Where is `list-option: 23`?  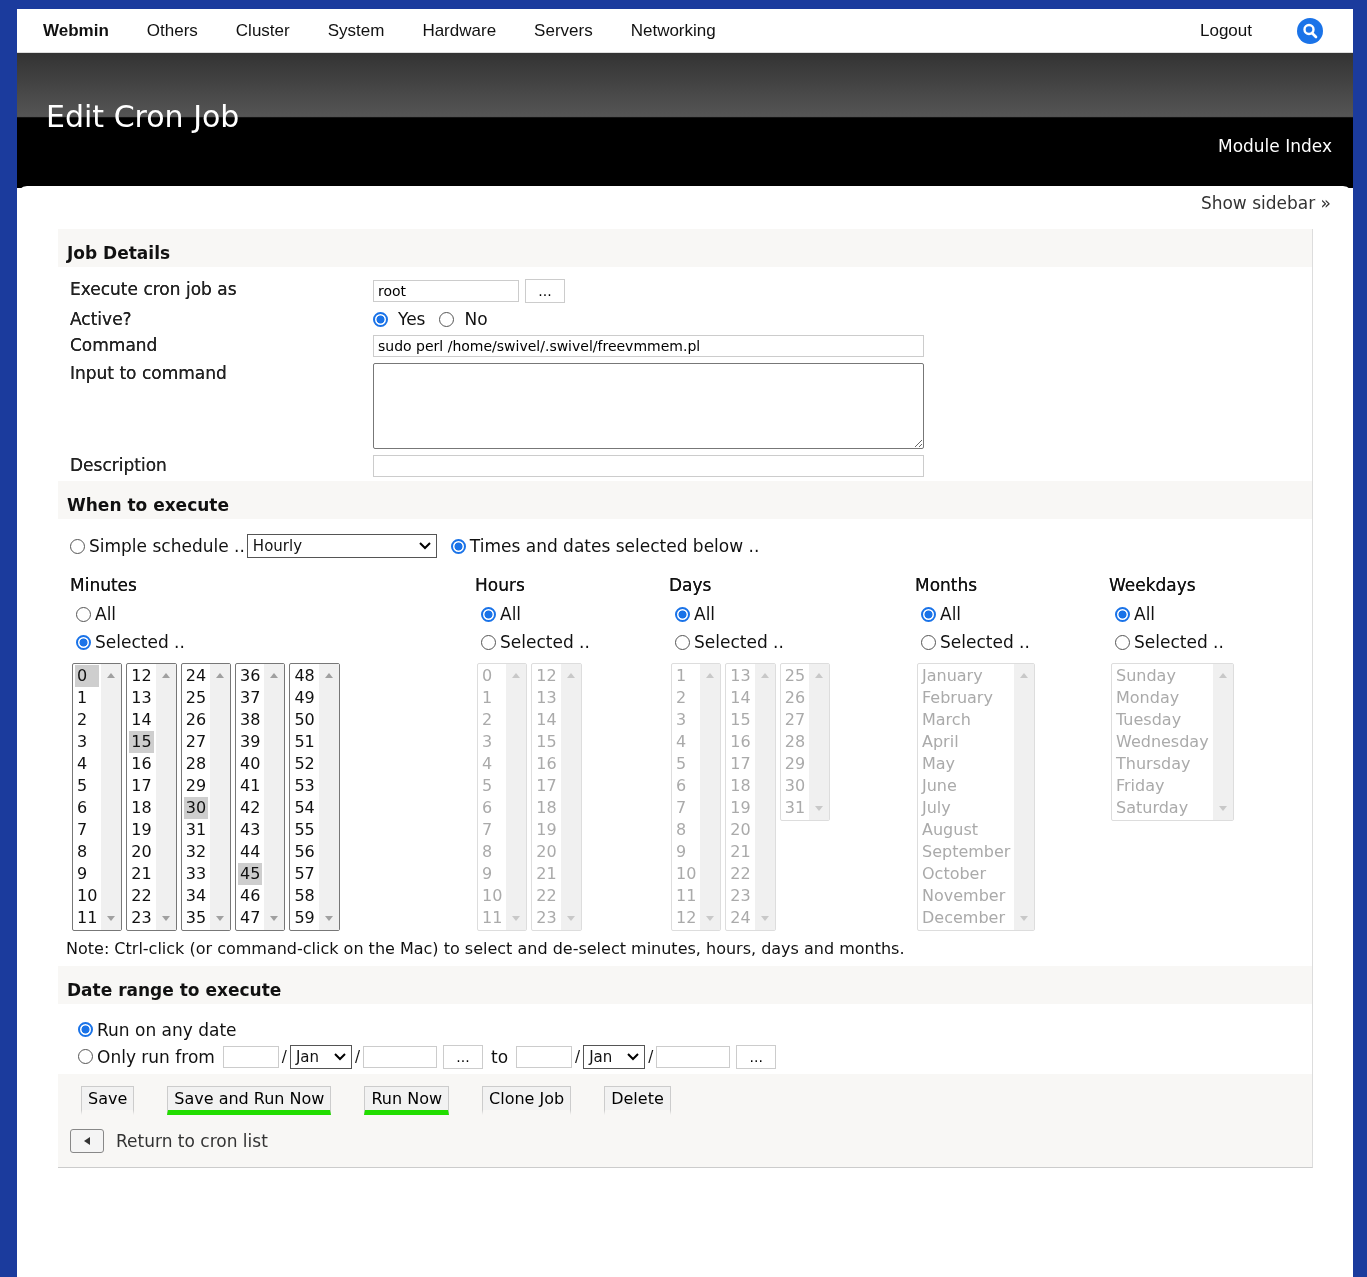 list-option: 23 is located at coordinates (141, 918).